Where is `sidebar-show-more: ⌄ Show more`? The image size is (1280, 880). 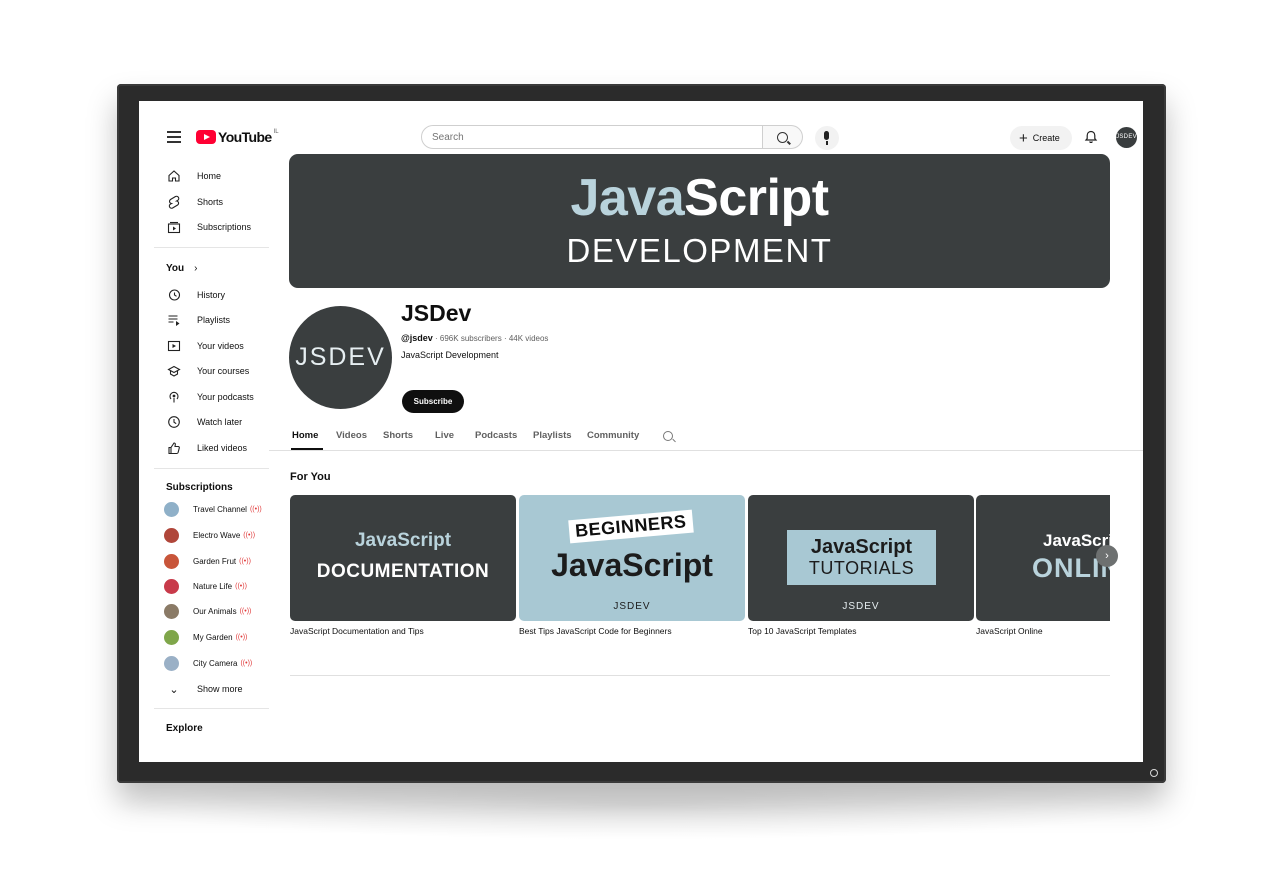 sidebar-show-more: ⌄ Show more is located at coordinates (205, 689).